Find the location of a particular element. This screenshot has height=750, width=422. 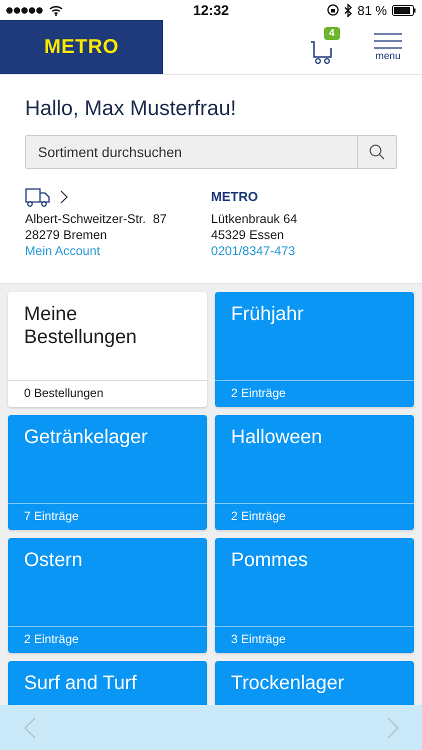

tile-title: Meine Bestellungen is located at coordinates (80, 325).